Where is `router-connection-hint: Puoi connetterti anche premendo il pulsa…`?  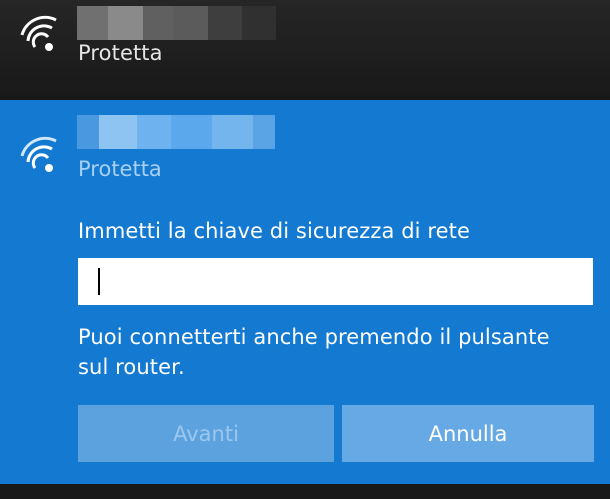 router-connection-hint: Puoi connetterti anche premendo il pulsa… is located at coordinates (314, 352).